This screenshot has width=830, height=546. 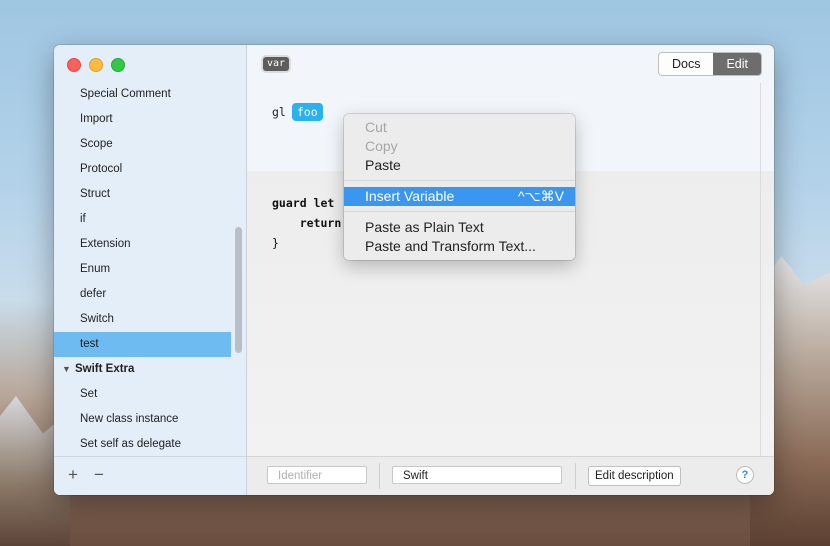 I want to click on abbreviation-field: gl foo, so click(x=297, y=112).